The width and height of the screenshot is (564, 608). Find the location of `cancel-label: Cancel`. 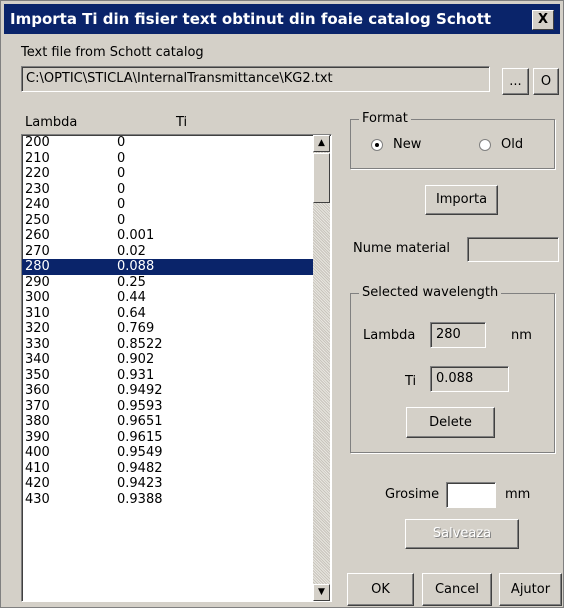

cancel-label: Cancel is located at coordinates (457, 589).